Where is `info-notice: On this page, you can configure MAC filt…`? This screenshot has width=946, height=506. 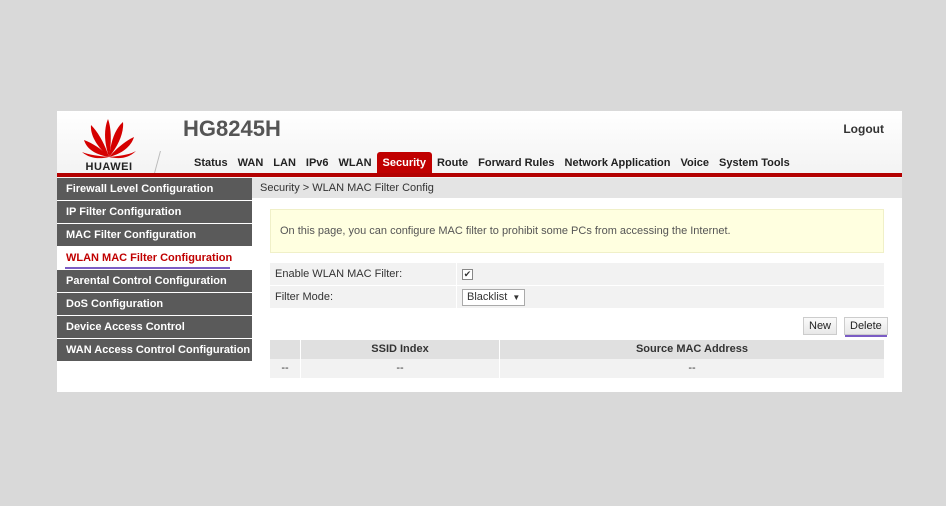
info-notice: On this page, you can configure MAC filt… is located at coordinates (577, 231).